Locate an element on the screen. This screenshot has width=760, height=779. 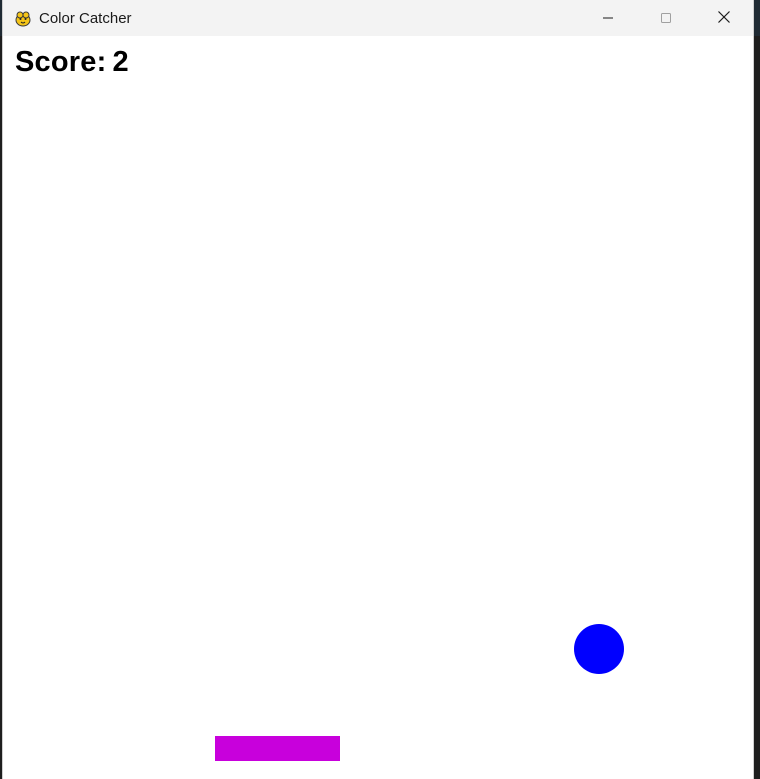
score-display: Score: 2 is located at coordinates (72, 62).